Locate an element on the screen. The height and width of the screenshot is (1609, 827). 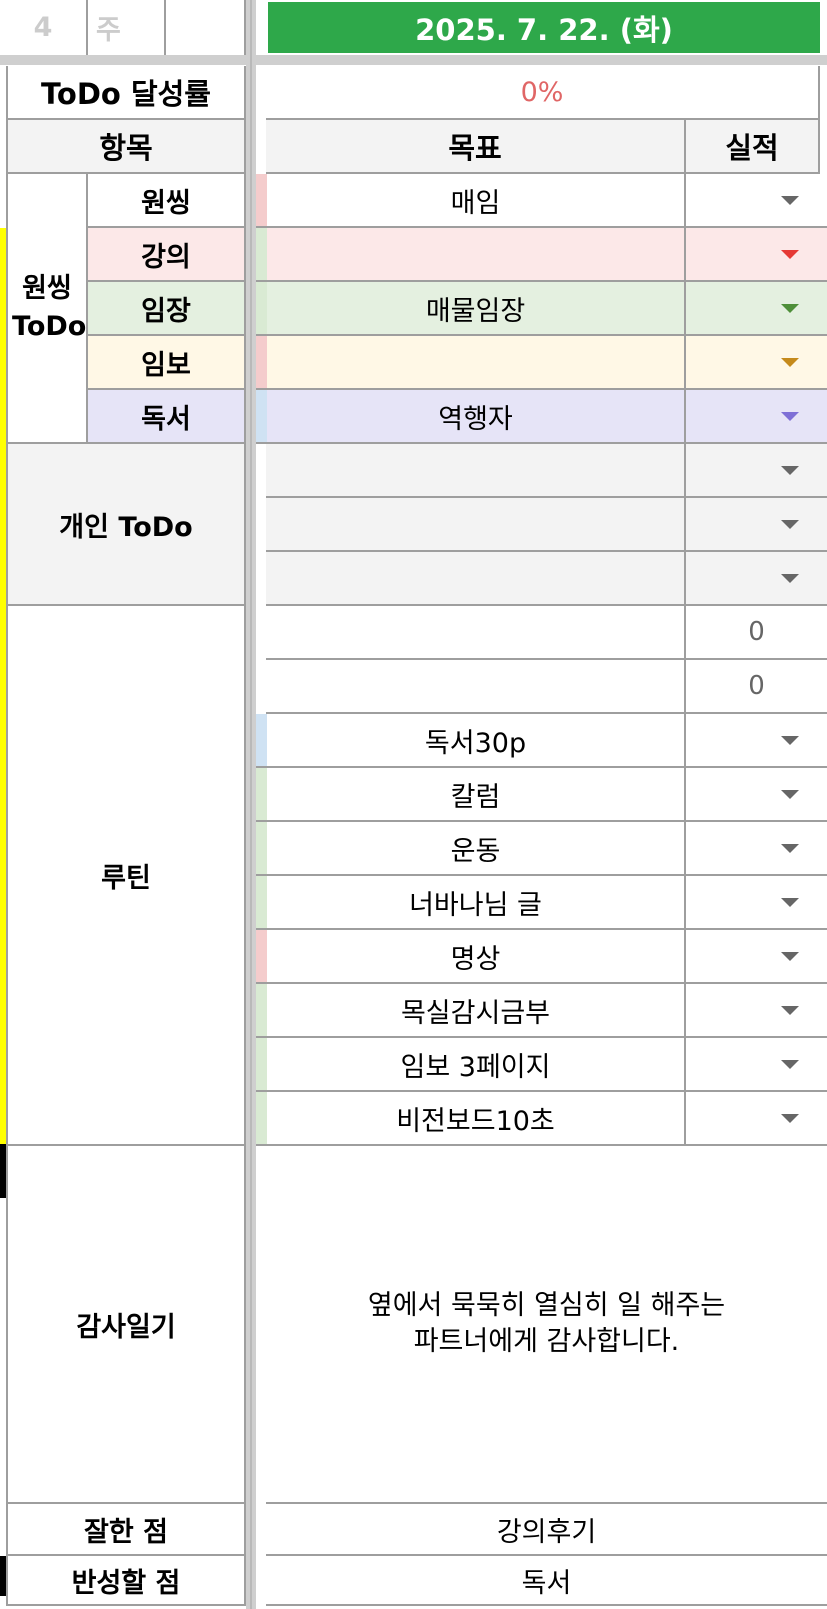
week-number-cell: 4 is located at coordinates (44, 27).